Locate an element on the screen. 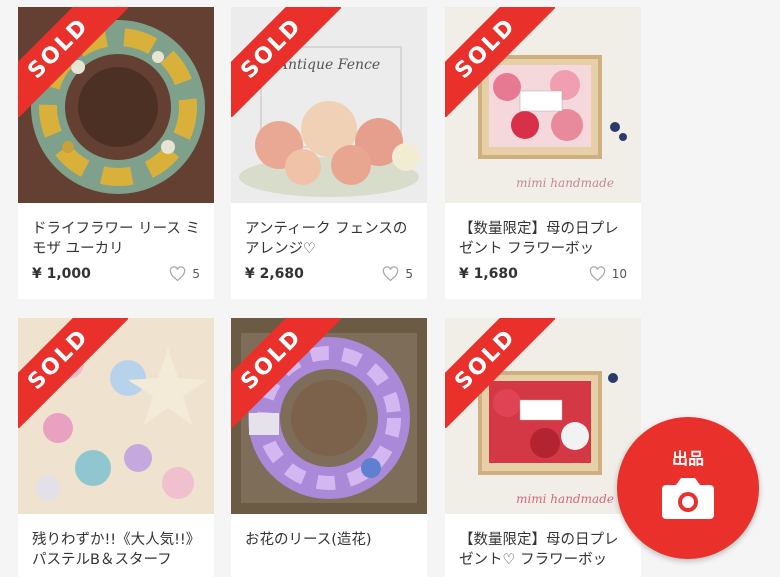 Image resolution: width=780 pixels, height=577 pixels. like-count: 10 is located at coordinates (608, 274).